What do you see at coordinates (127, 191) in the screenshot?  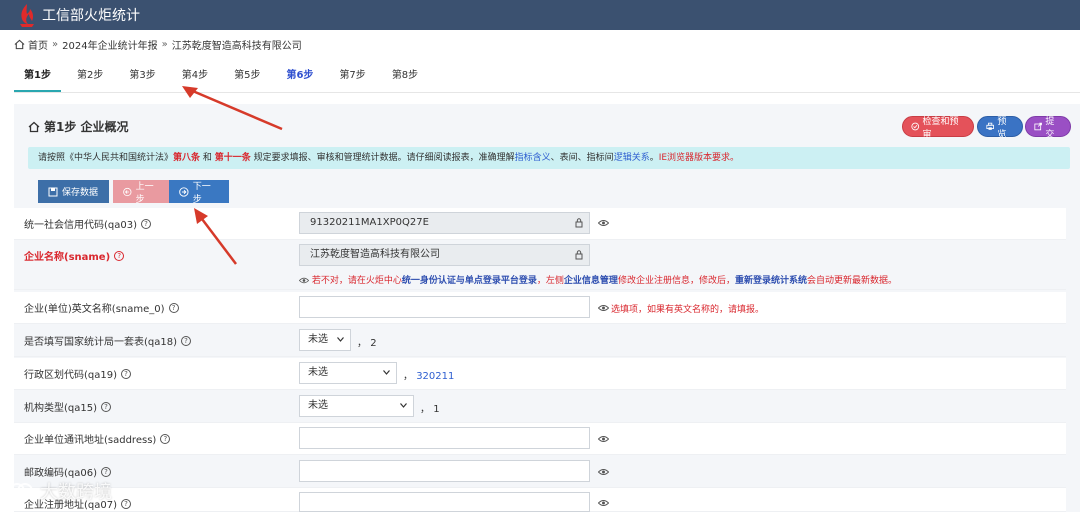 I see `arrow-left-circle-icon` at bounding box center [127, 191].